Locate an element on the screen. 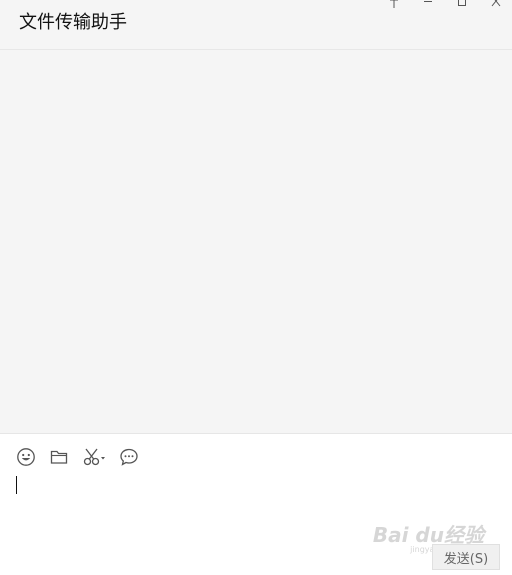 The width and height of the screenshot is (512, 575). minimize-button is located at coordinates (427, 4).